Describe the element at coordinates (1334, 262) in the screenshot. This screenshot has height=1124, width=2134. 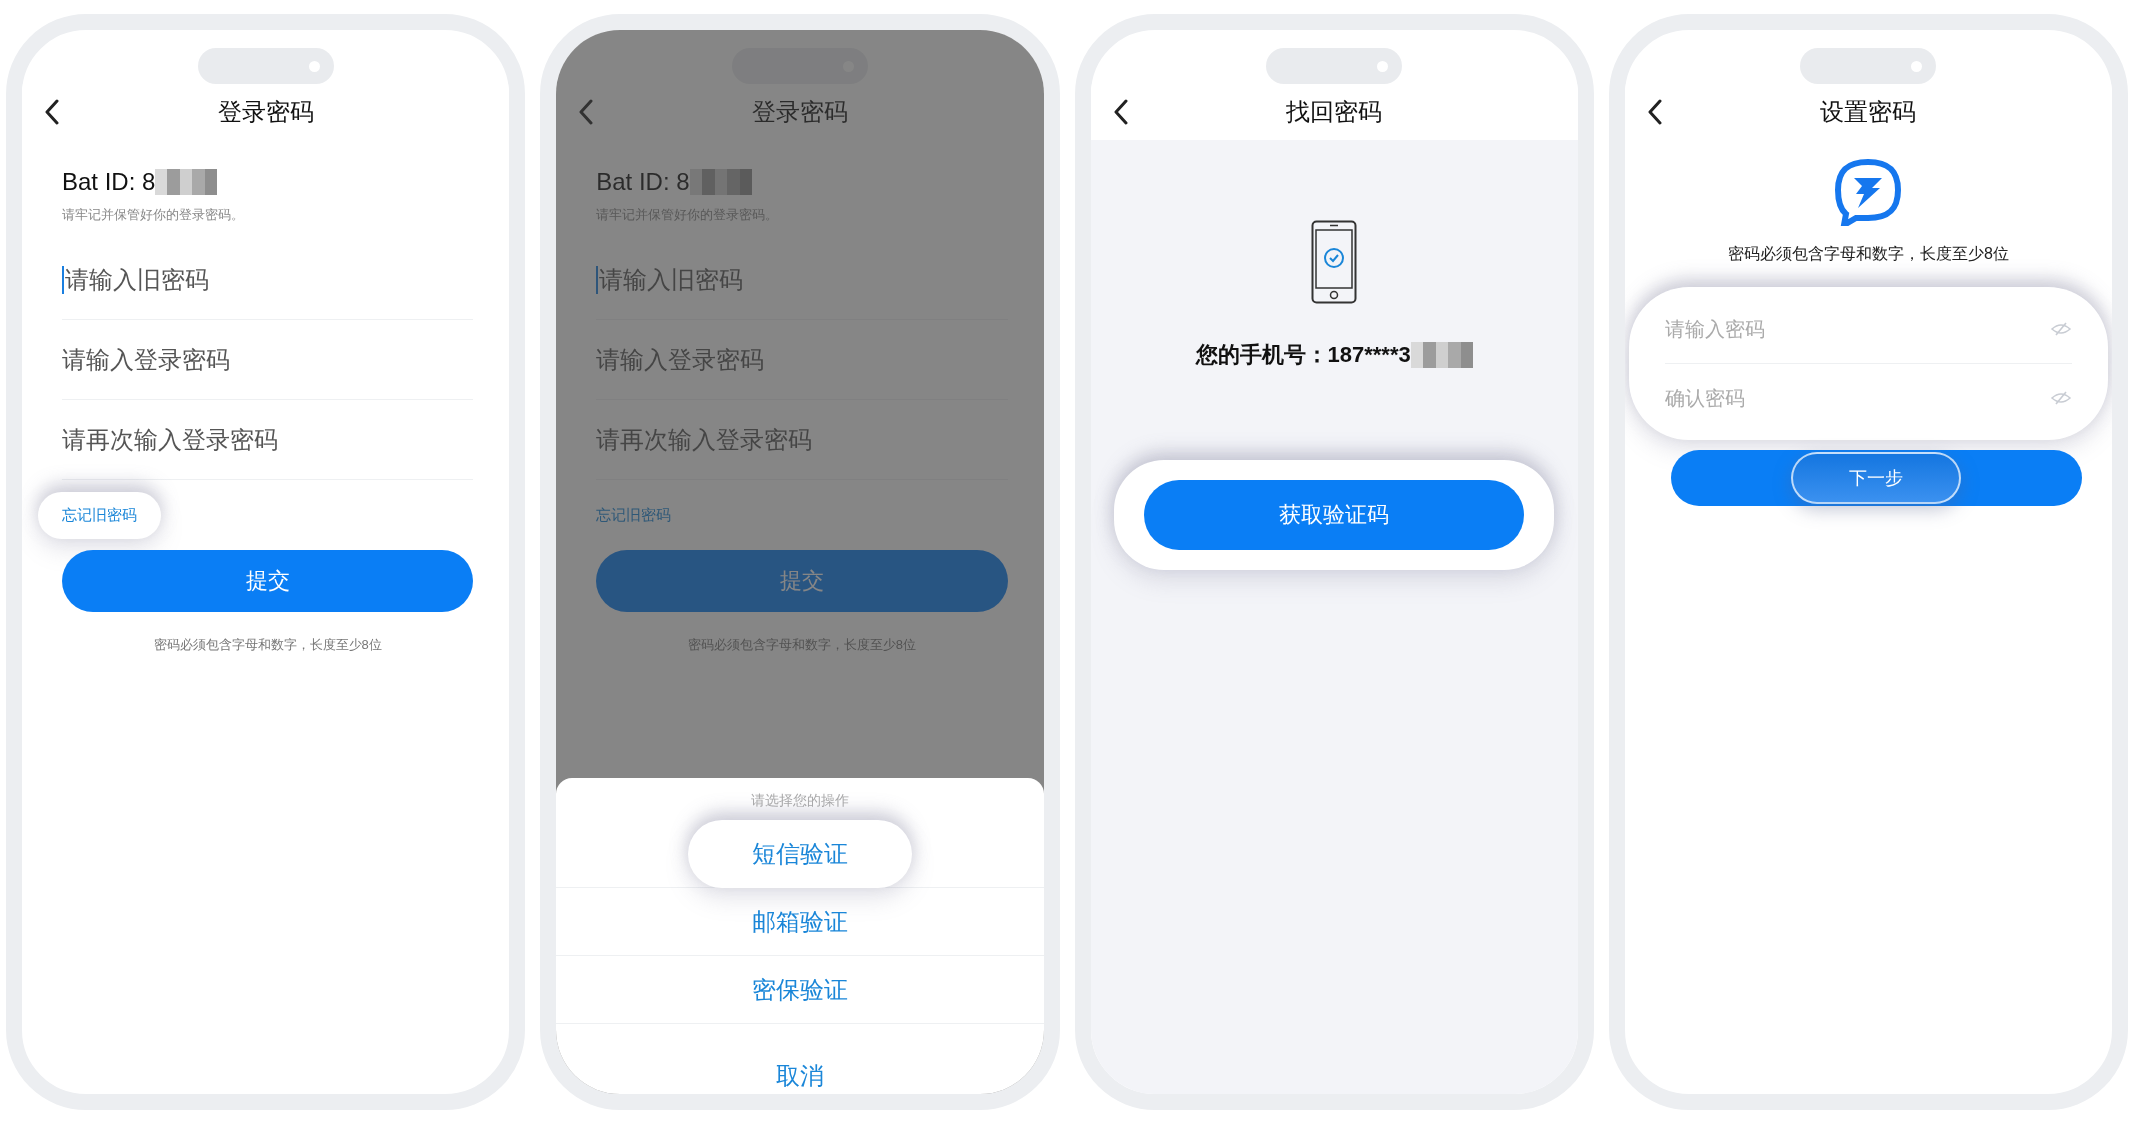
I see `smartphone-check-icon` at that location.